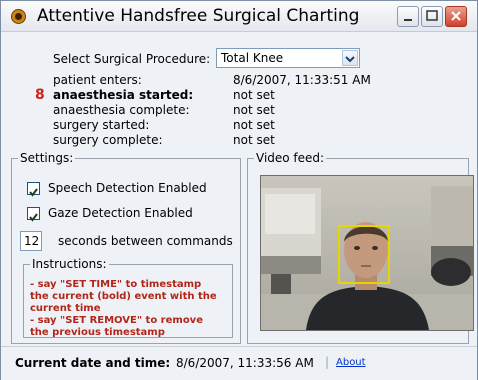  I want to click on instruction-line: current time, so click(65, 308).